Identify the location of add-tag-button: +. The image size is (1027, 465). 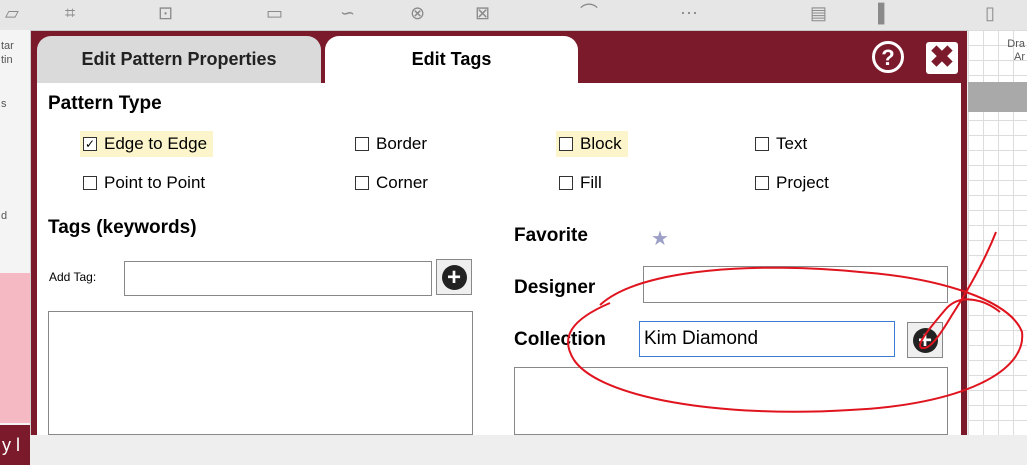
(454, 277).